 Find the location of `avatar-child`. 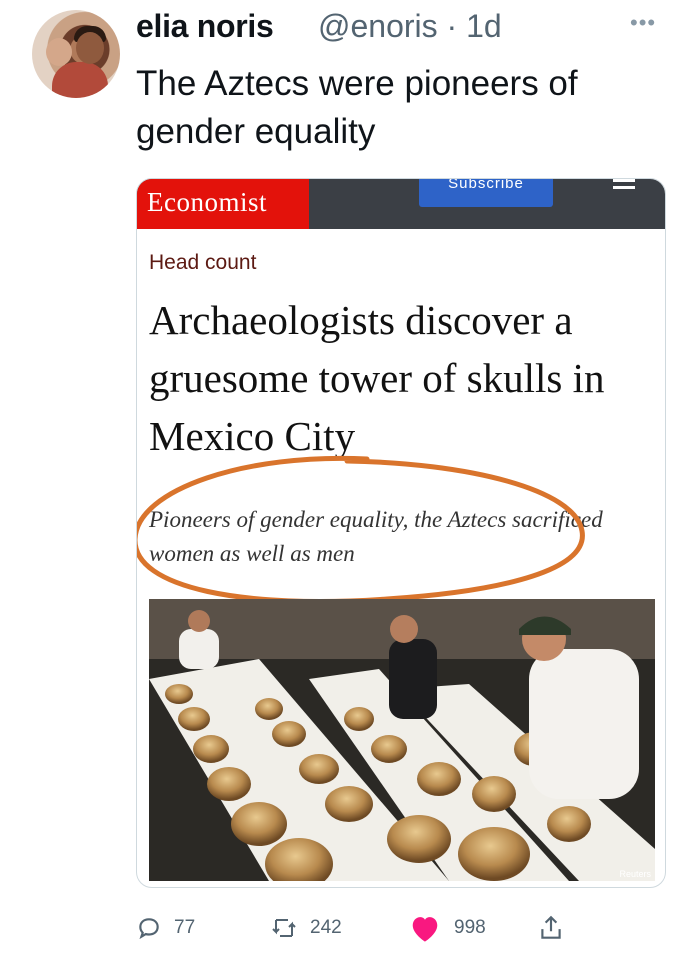

avatar-child is located at coordinates (59, 52).